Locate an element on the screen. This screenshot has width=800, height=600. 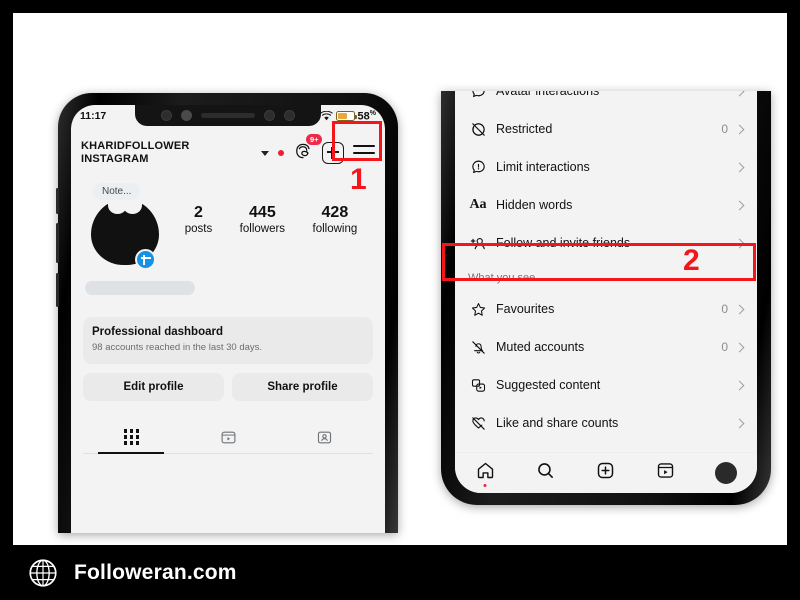
nav-create-button is located at coordinates (605, 473).